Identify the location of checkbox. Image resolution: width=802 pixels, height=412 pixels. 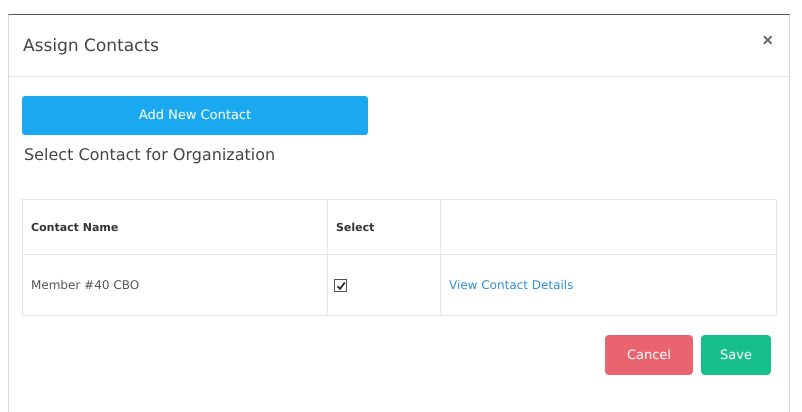
(340, 285).